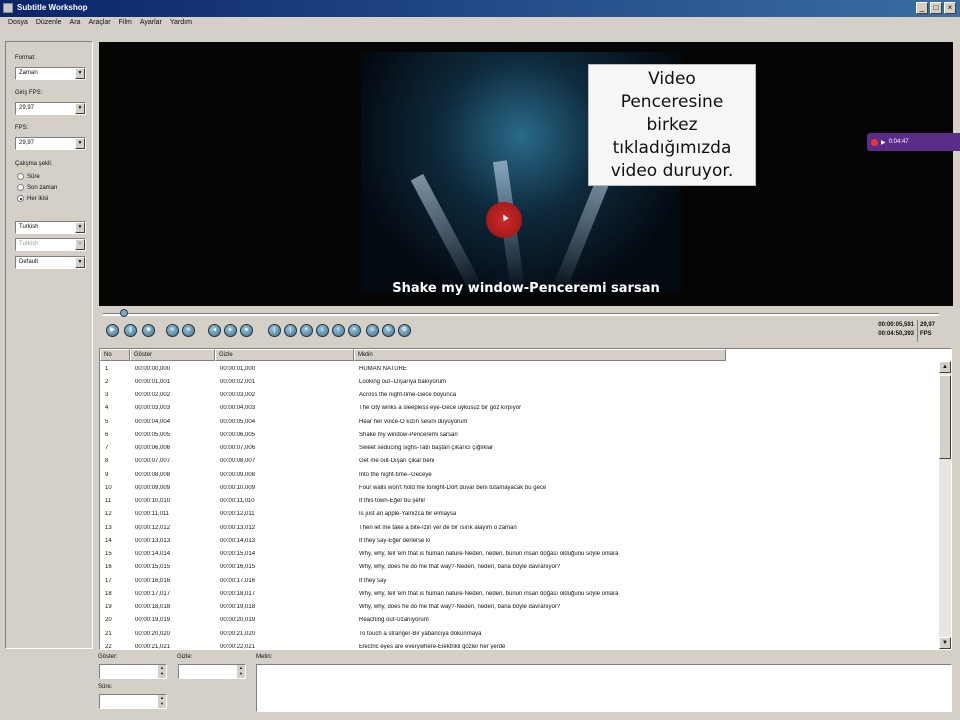 This screenshot has width=960, height=720. Describe the element at coordinates (49, 24) in the screenshot. I see `menu-edit: Düzenle` at that location.